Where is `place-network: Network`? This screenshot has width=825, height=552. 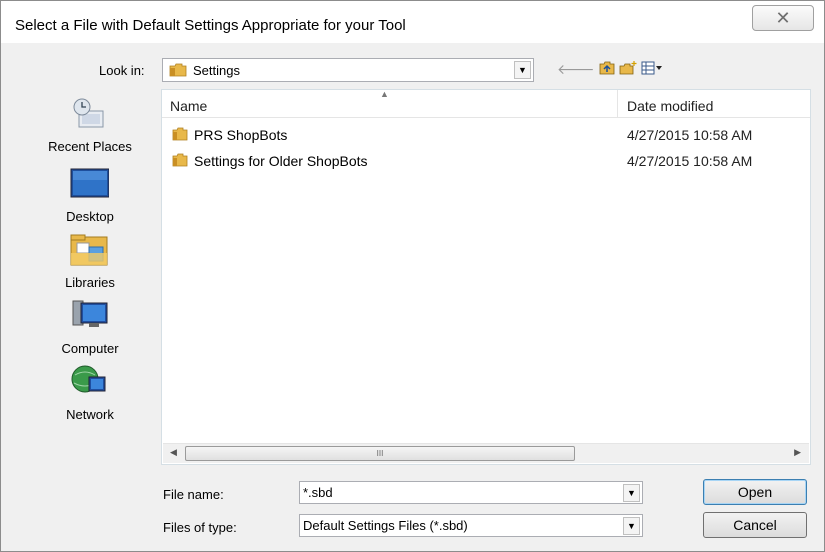 place-network: Network is located at coordinates (88, 396).